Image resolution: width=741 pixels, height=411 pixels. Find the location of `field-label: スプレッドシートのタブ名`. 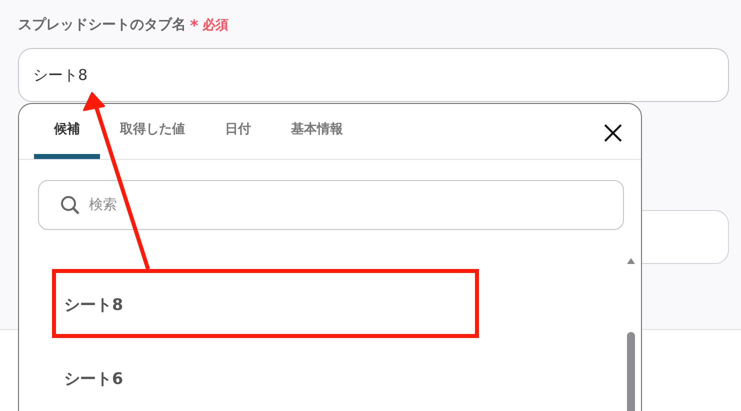

field-label: スプレッドシートのタブ名 is located at coordinates (102, 25).